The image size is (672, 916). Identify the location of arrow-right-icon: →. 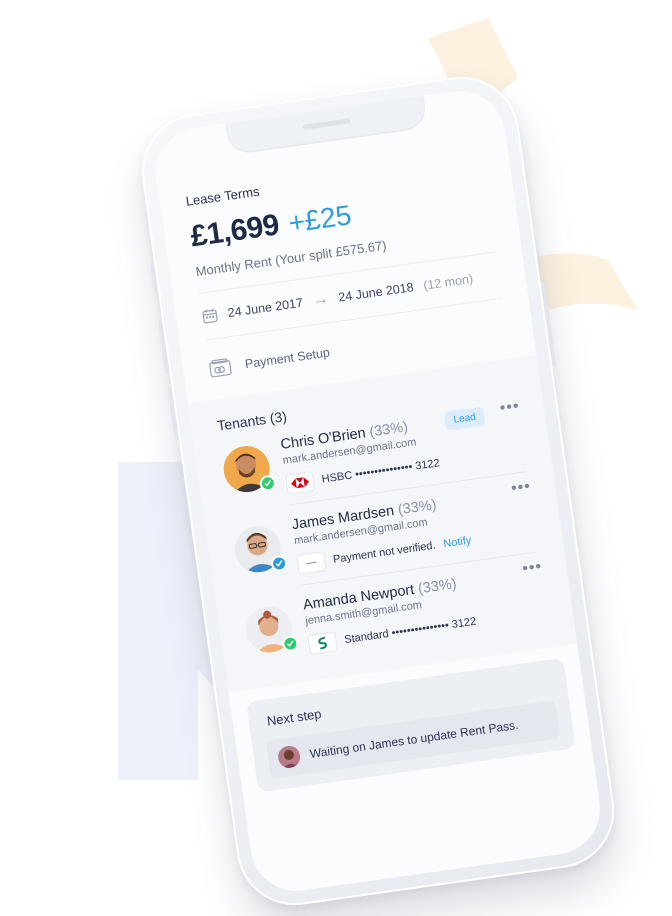
(320, 300).